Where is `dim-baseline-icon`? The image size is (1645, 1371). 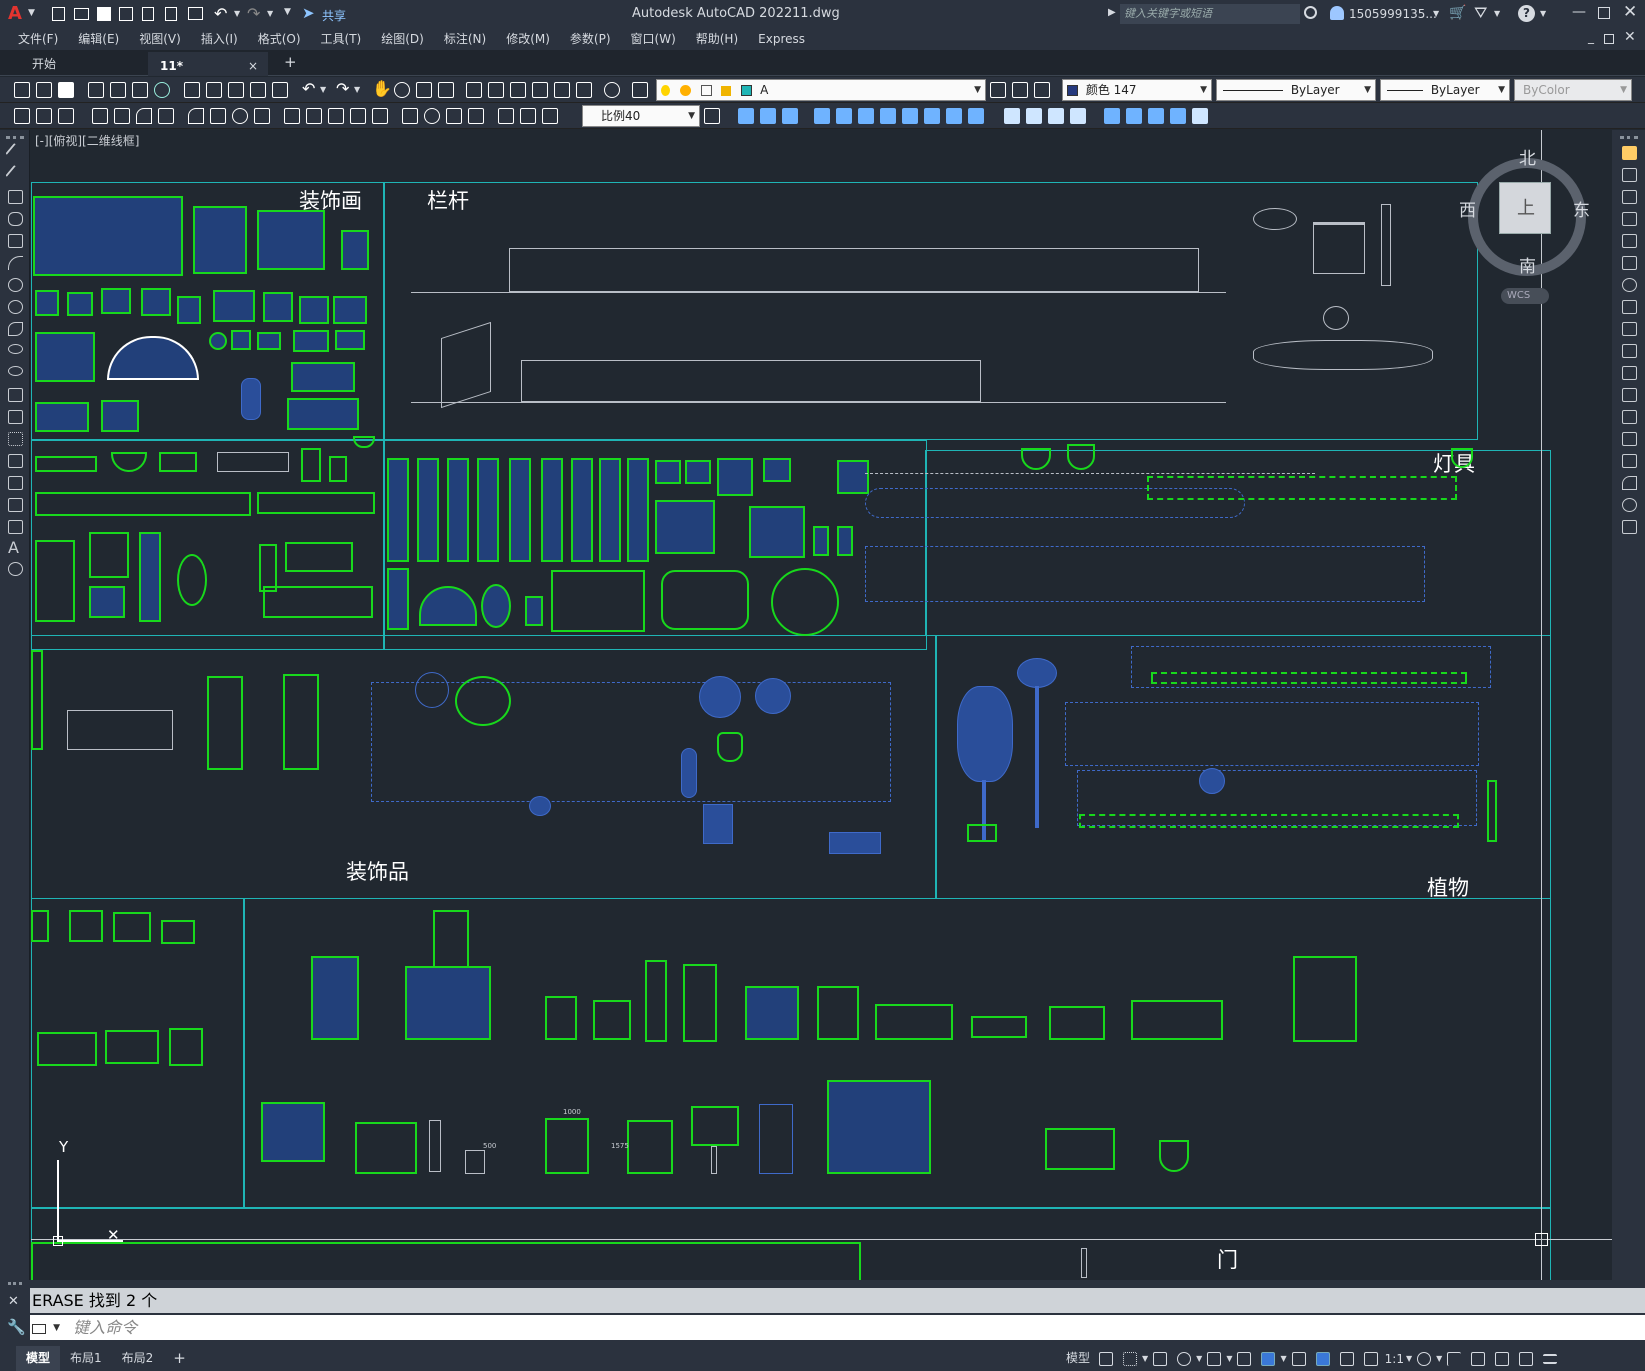 dim-baseline-icon is located at coordinates (314, 116).